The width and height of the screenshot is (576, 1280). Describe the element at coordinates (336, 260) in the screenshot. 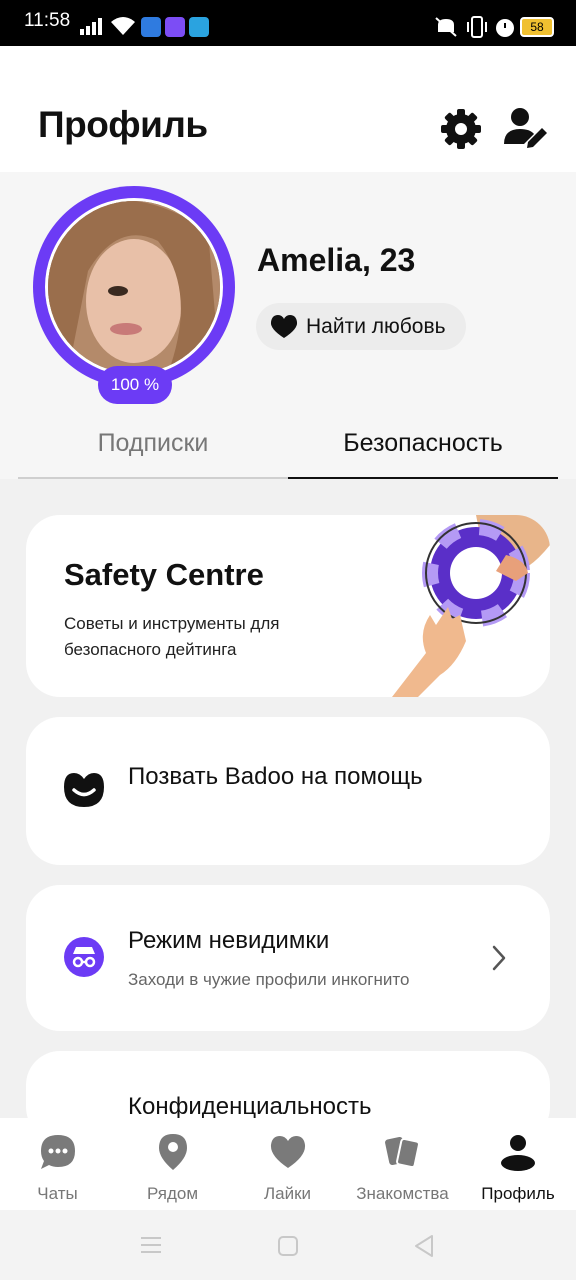

I see `user-name: Amelia, 23` at that location.